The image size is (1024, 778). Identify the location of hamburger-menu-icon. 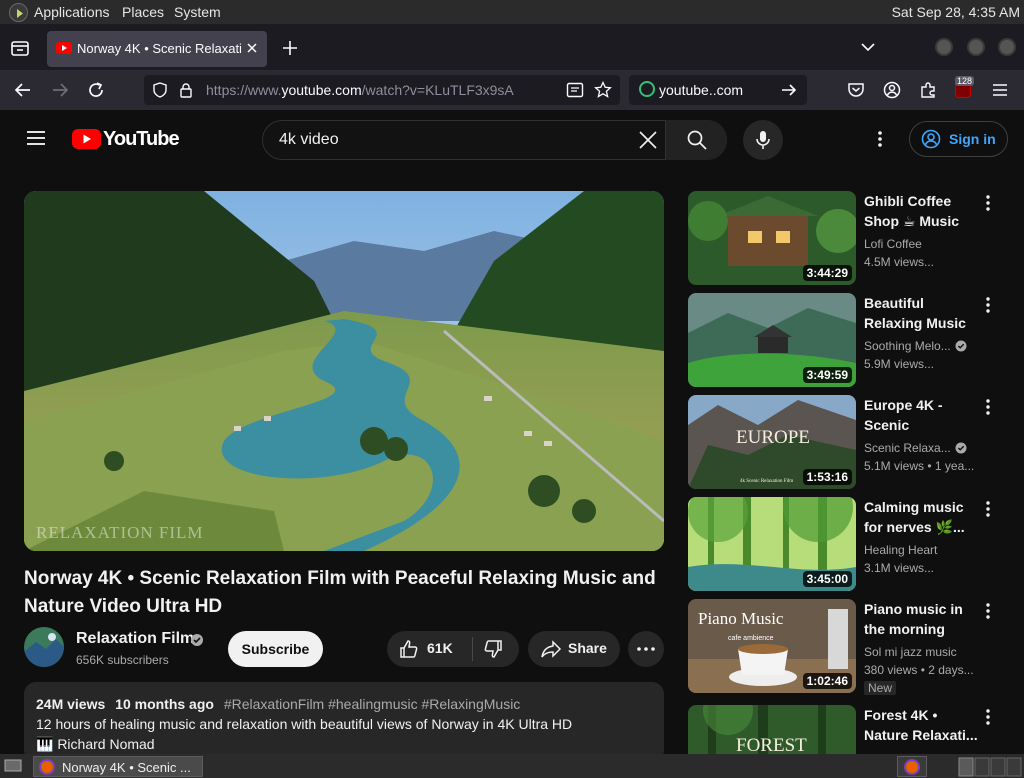
(1000, 90).